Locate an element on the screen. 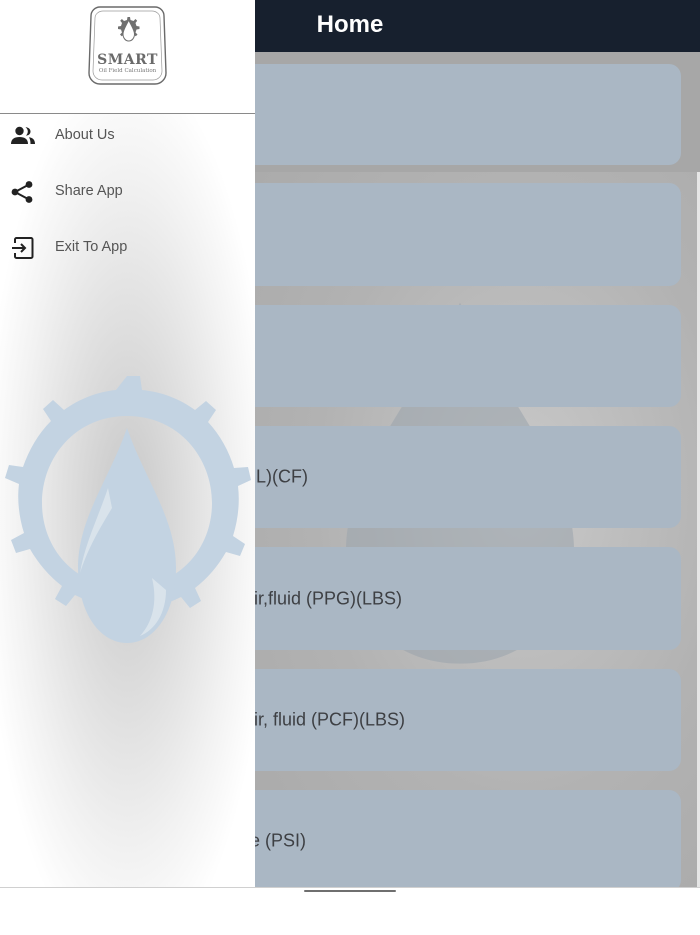  logo-badge-icon is located at coordinates (127, 45).